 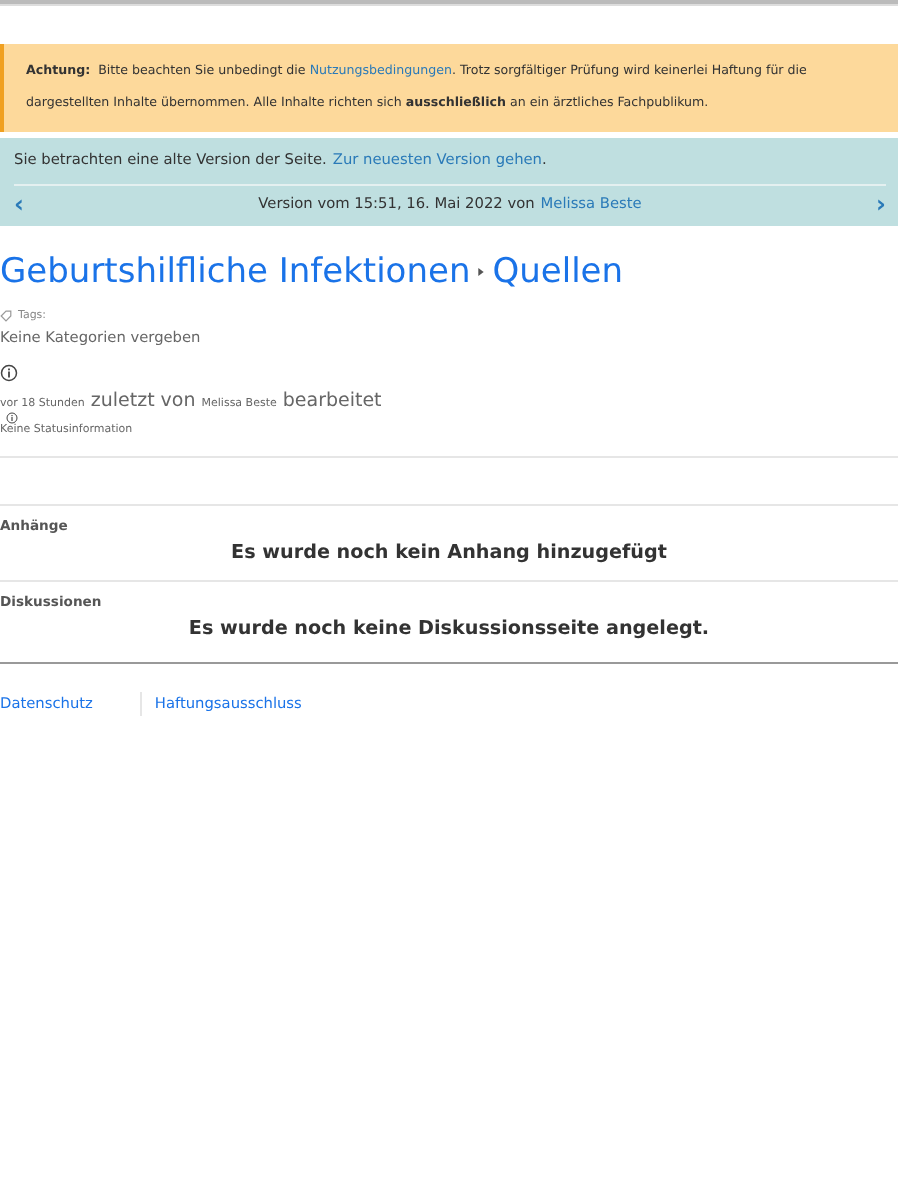 I want to click on empty-message: Es wurde noch keine Diskussionsseite angelegt., so click(x=449, y=629).